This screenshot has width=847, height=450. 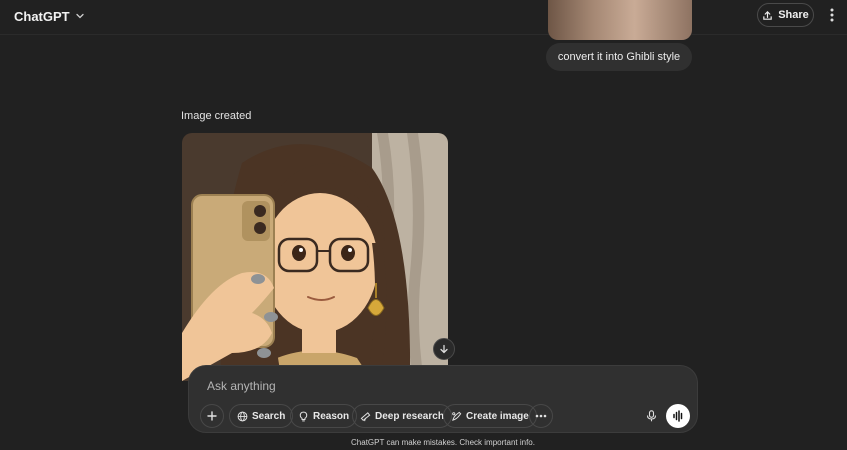 What do you see at coordinates (793, 15) in the screenshot?
I see `share-label: Share` at bounding box center [793, 15].